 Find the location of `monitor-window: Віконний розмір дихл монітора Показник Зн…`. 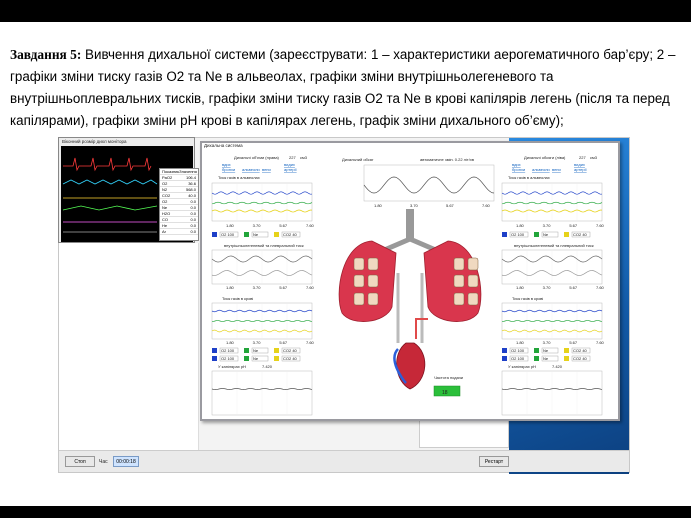

monitor-window: Віконний розмір дихл монітора Показник Зн… is located at coordinates (128, 190).